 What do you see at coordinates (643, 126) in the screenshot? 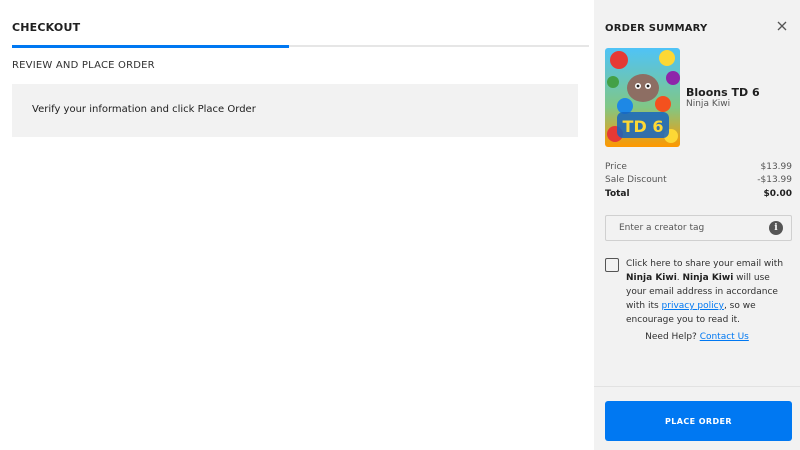
I see `svg-text: TD 6` at bounding box center [643, 126].